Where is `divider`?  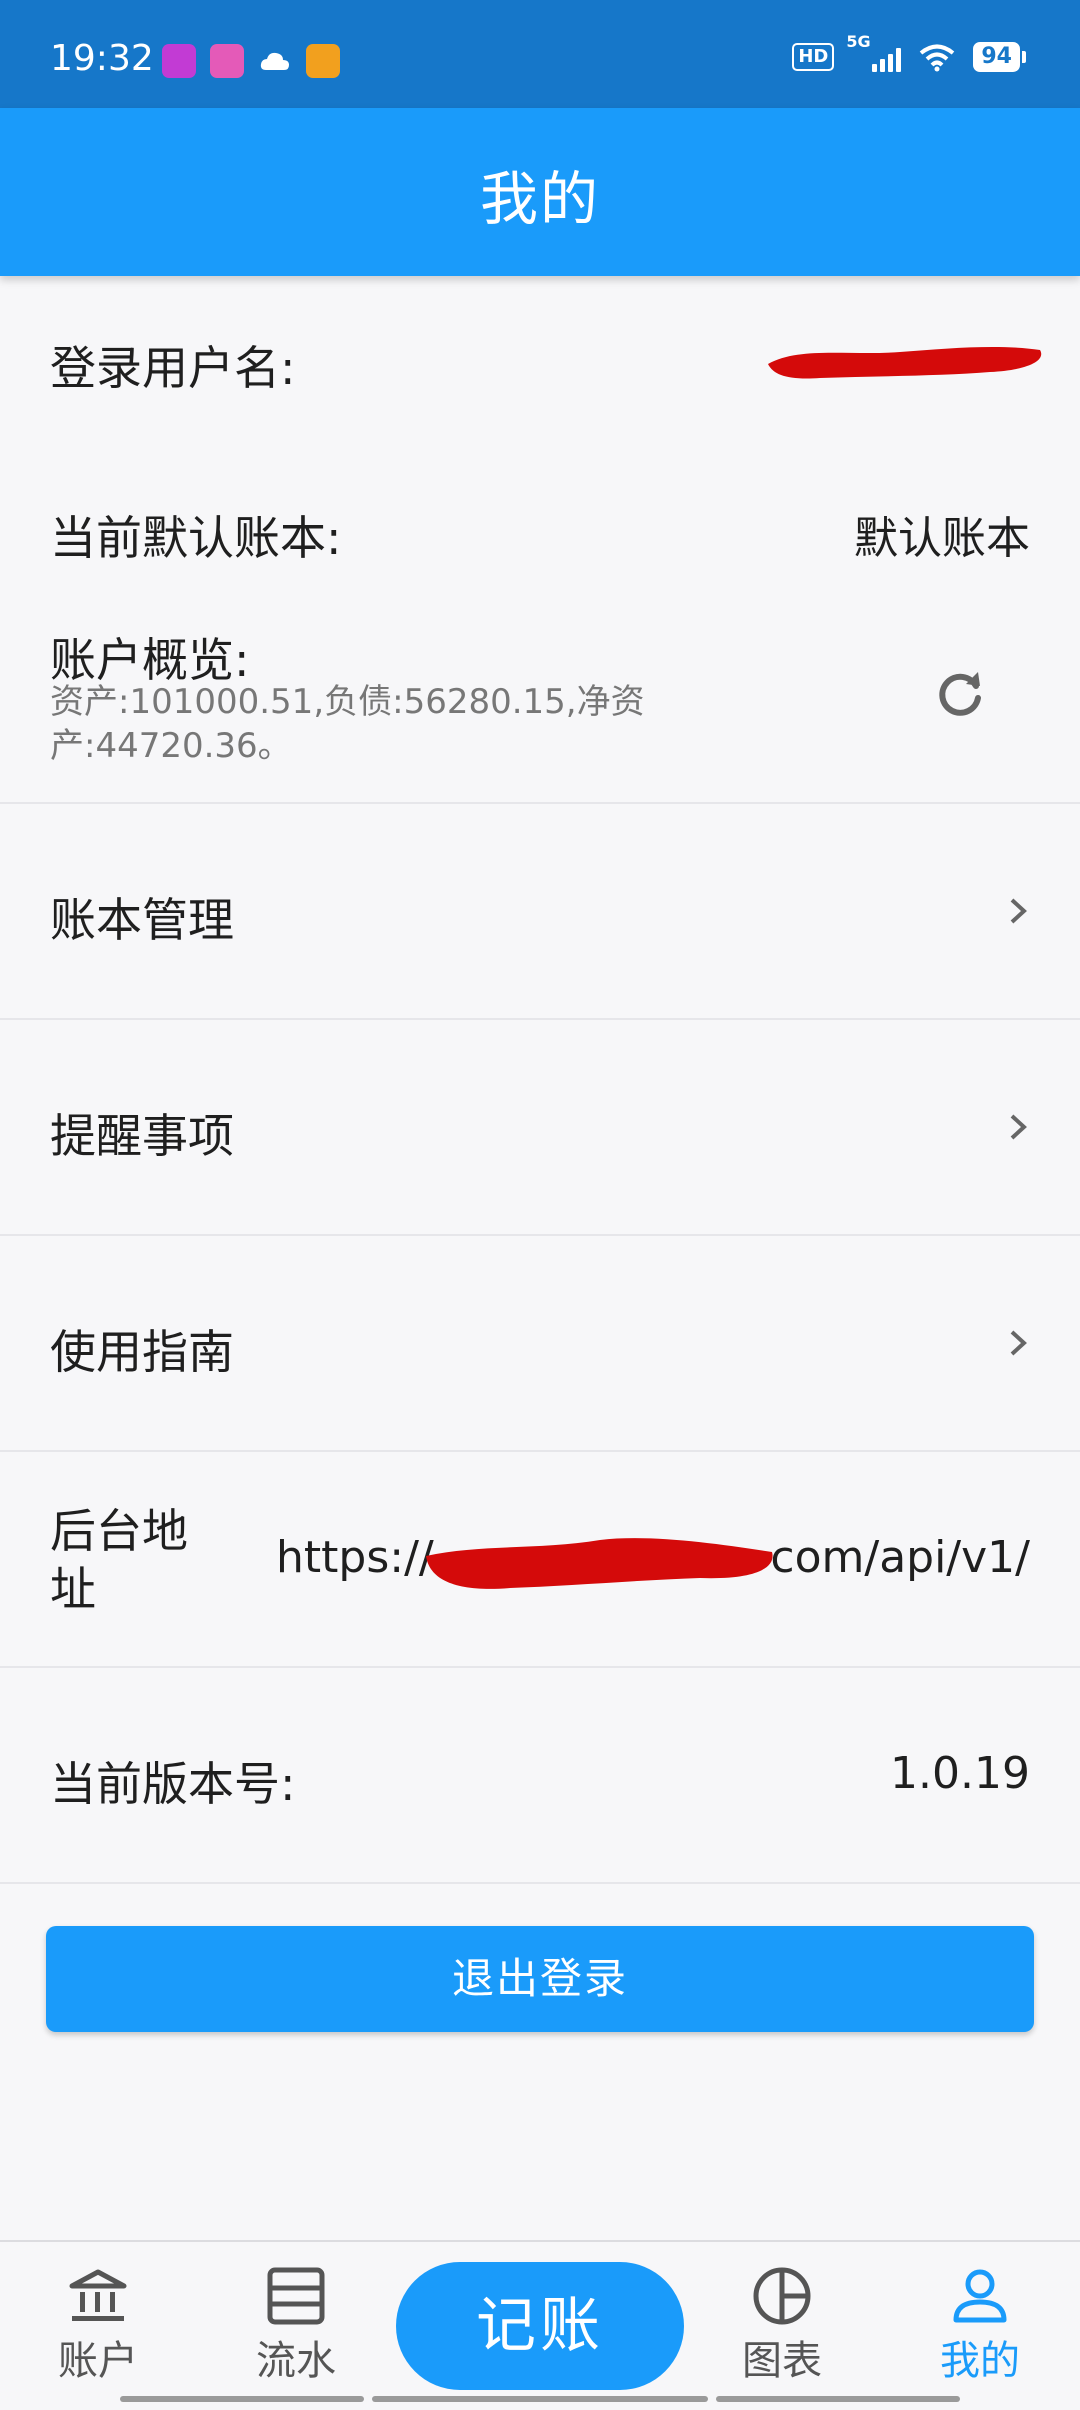
divider is located at coordinates (540, 1883).